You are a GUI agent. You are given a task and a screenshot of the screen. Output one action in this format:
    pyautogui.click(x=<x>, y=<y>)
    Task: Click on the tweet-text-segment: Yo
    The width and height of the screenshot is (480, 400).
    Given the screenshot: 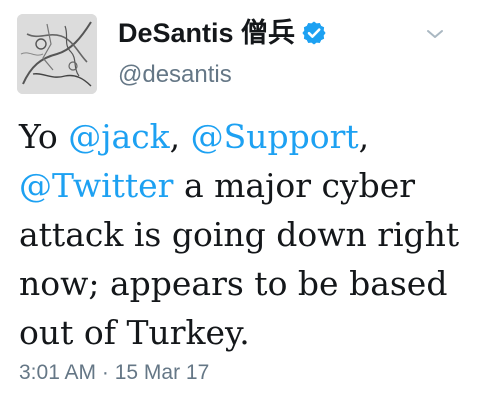 What is the action you would take?
    pyautogui.click(x=44, y=136)
    